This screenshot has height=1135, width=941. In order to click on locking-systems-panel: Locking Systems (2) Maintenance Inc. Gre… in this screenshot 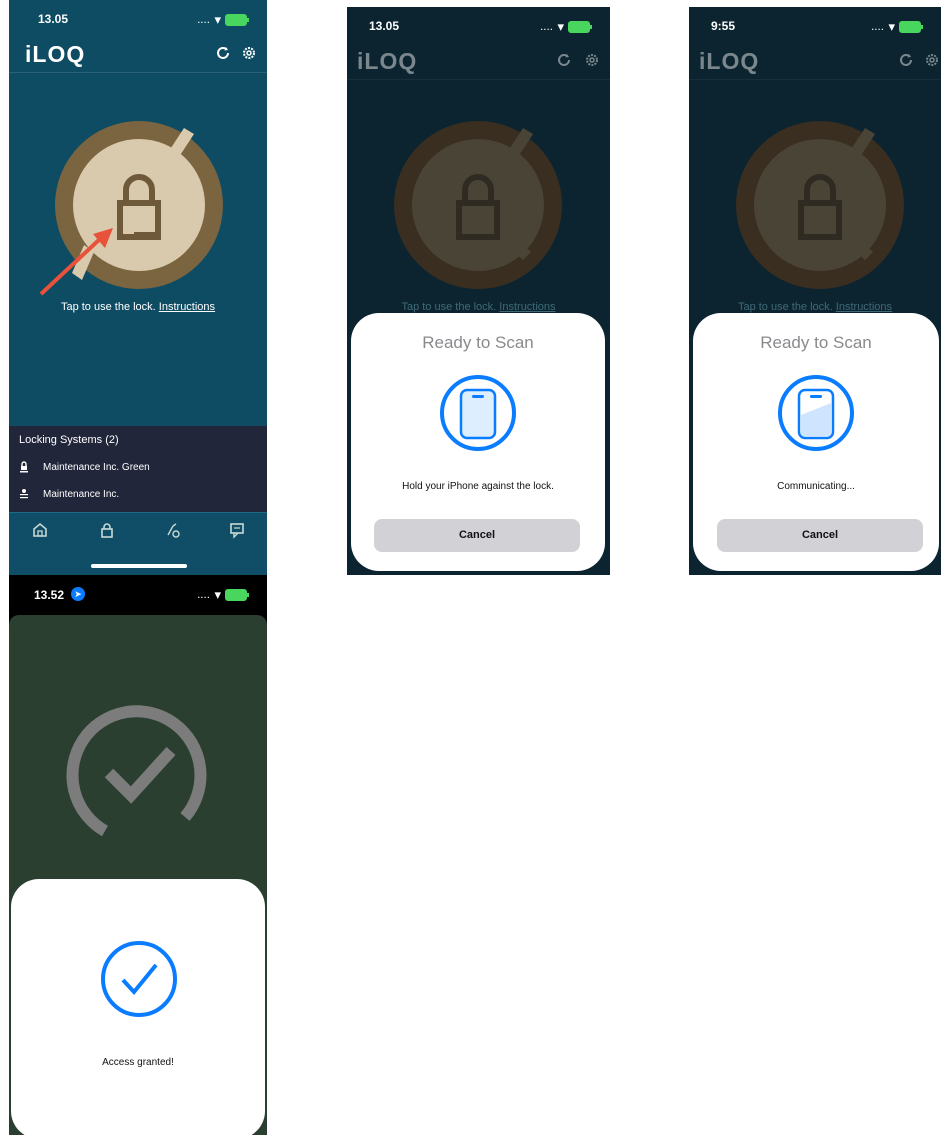, I will do `click(138, 469)`.